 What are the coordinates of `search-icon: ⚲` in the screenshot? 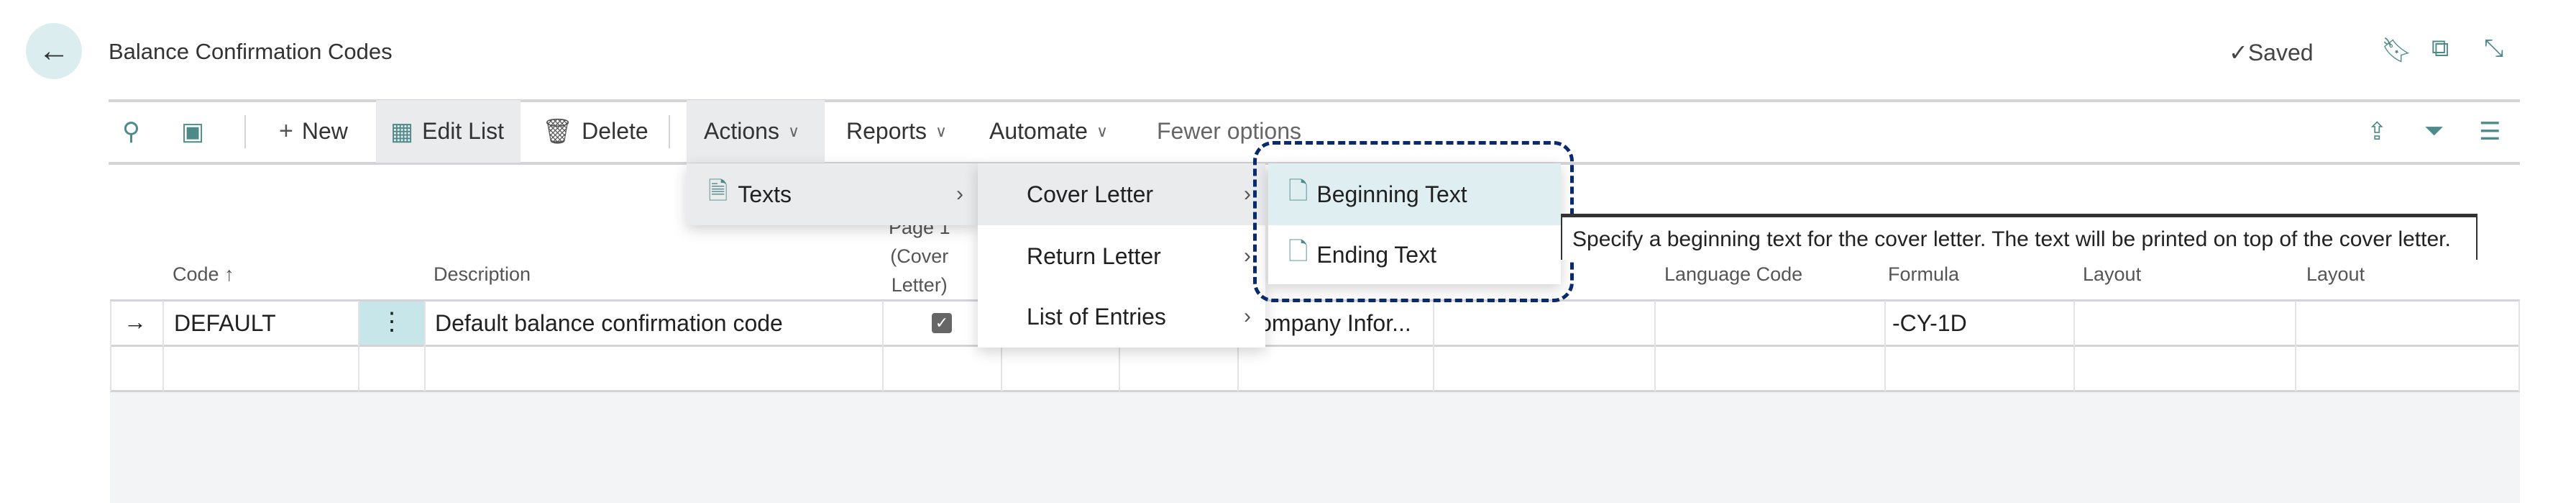 It's located at (131, 131).